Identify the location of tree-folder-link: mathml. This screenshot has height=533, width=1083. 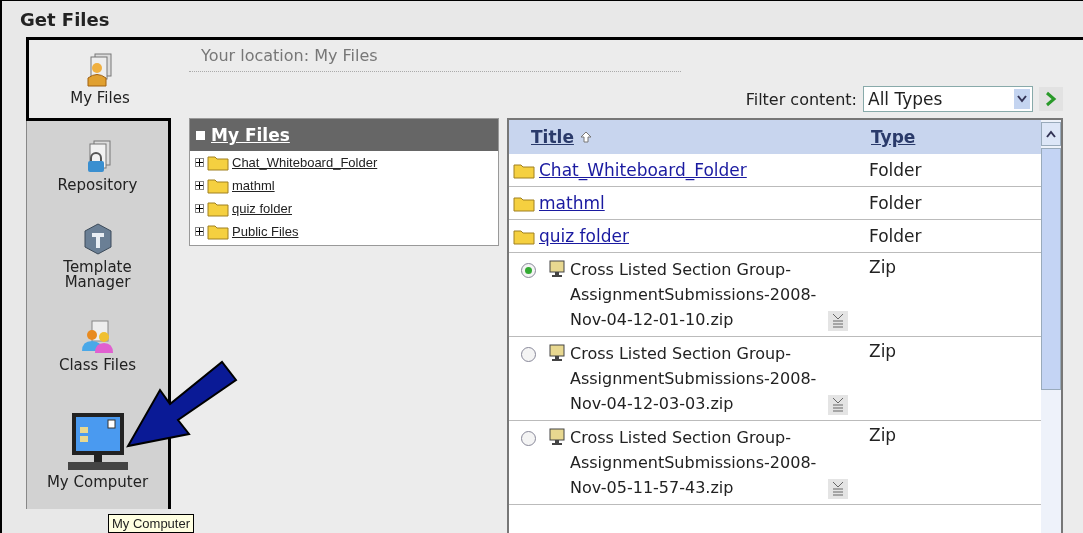
(253, 185).